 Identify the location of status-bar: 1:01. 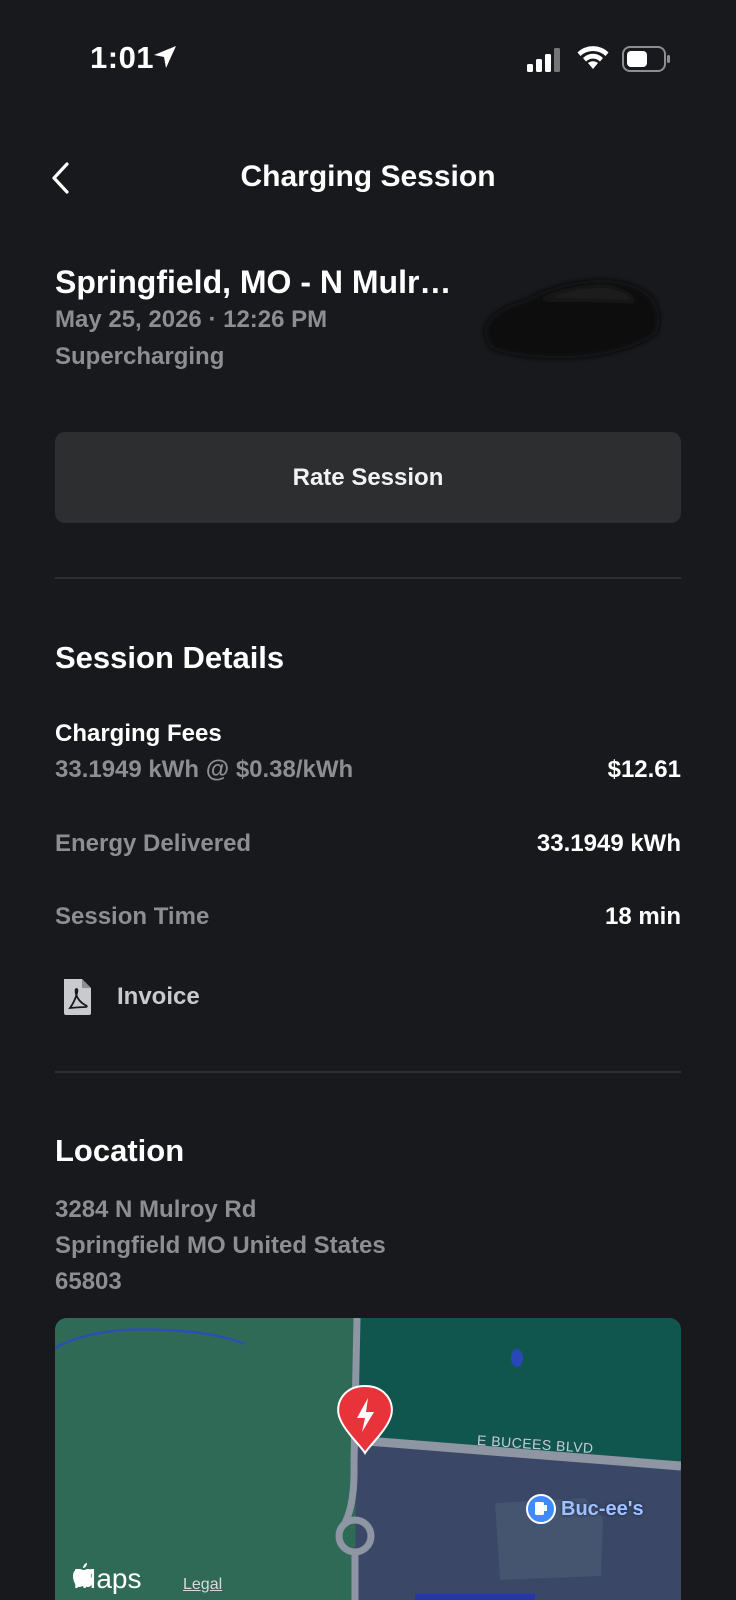
(368, 60).